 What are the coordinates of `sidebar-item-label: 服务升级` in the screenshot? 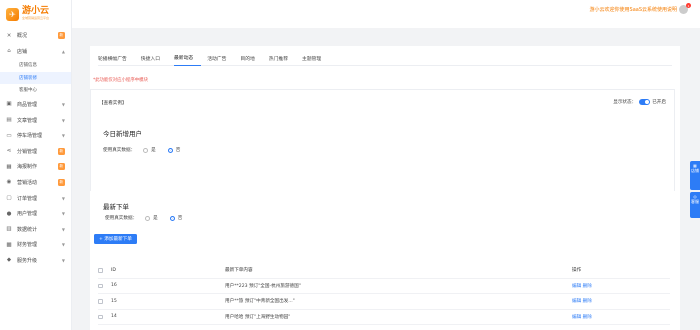 It's located at (27, 260).